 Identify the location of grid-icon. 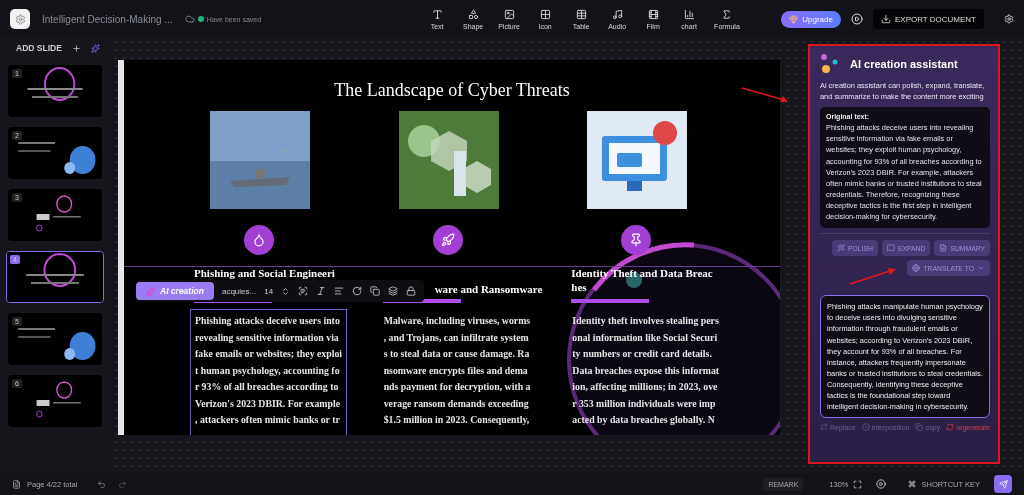
(545, 14).